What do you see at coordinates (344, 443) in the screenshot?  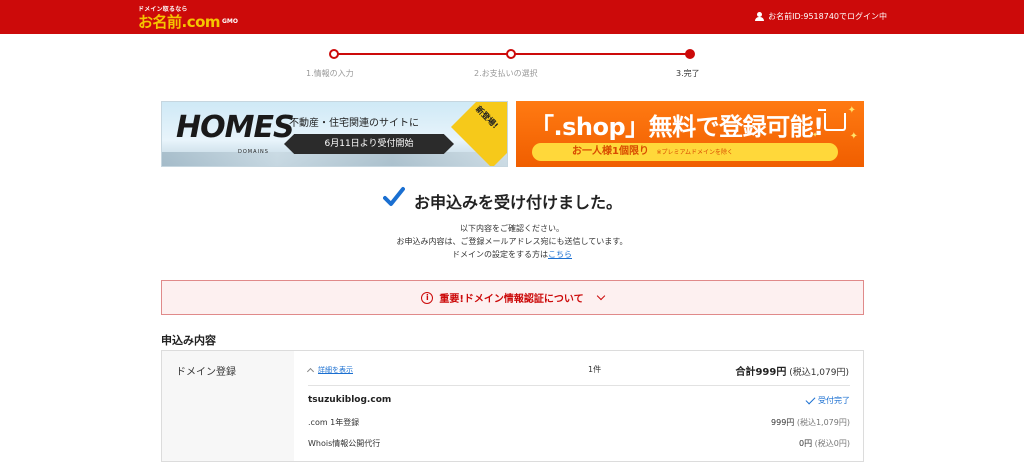 I see `line-item-label: Whois情報公開代行` at bounding box center [344, 443].